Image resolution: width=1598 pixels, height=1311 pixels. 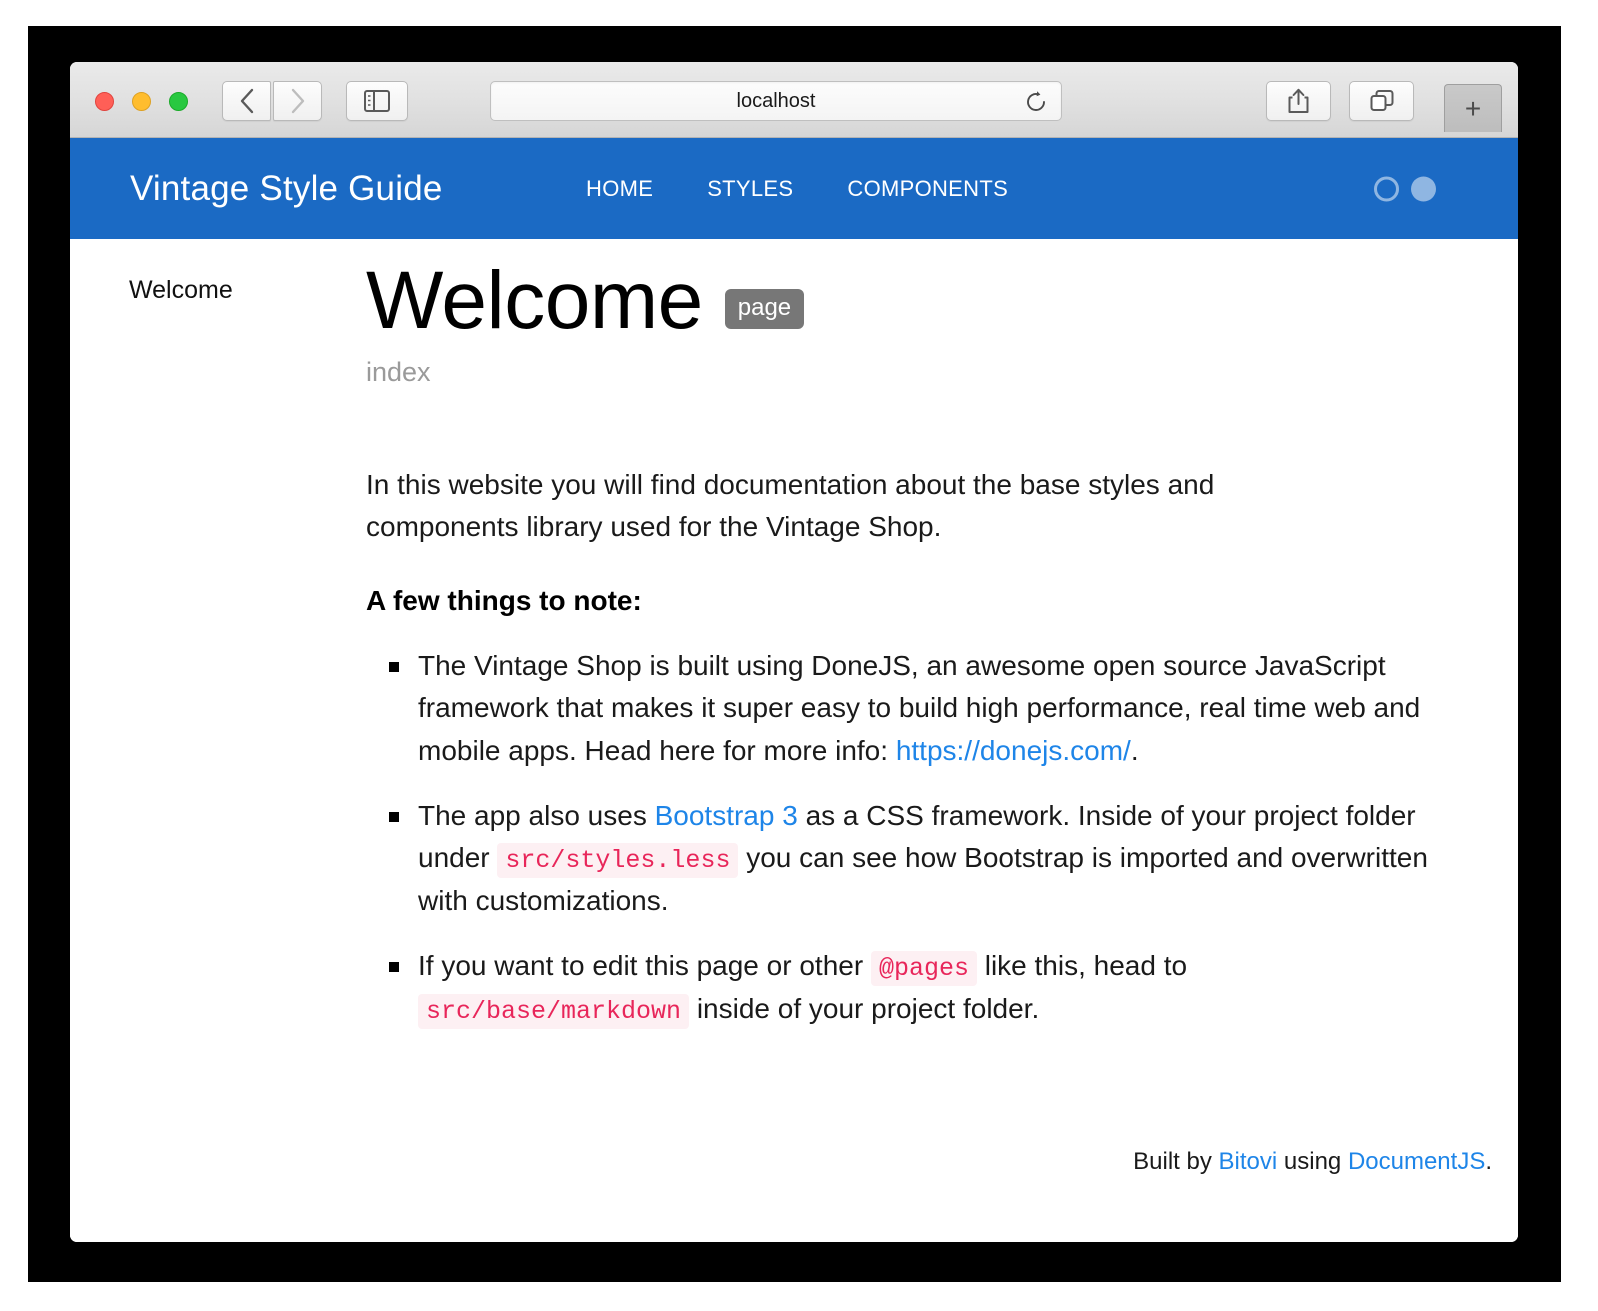 I want to click on new-tab-button: +, so click(x=1473, y=108).